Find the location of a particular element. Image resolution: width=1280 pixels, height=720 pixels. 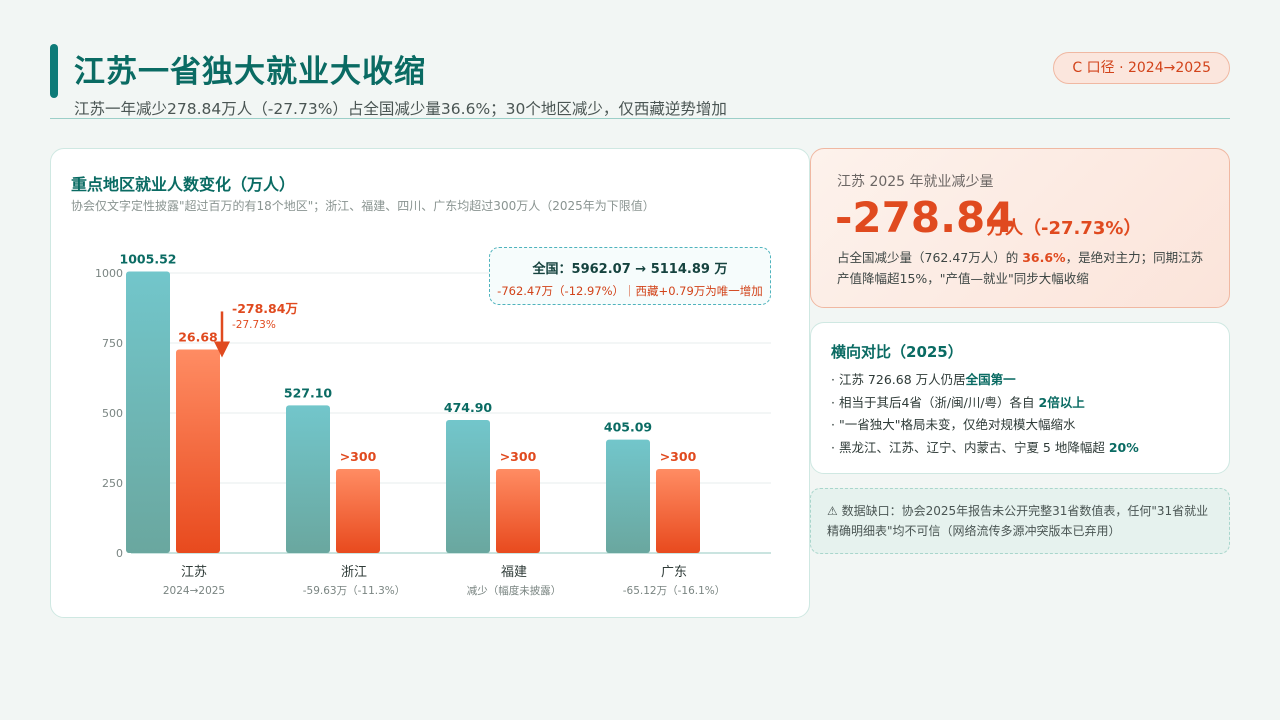

y-tick-label: 0 is located at coordinates (119, 553).